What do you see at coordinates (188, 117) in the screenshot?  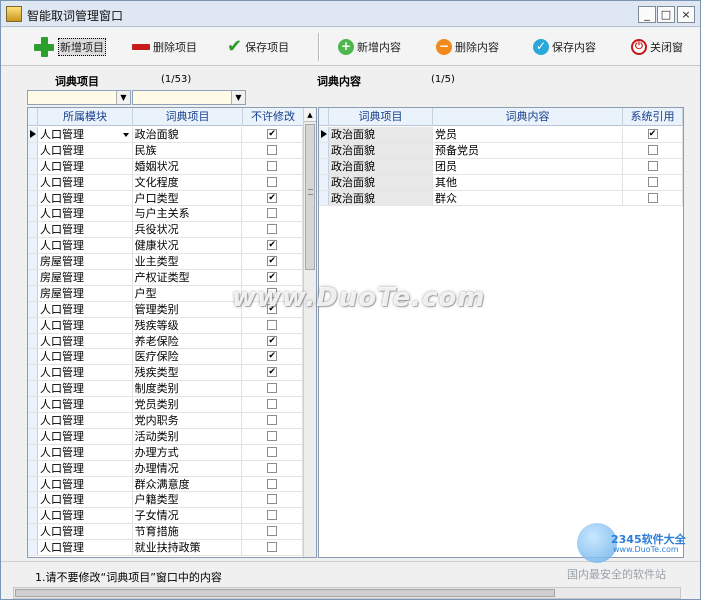 I see `column-header-item: 词典项目` at bounding box center [188, 117].